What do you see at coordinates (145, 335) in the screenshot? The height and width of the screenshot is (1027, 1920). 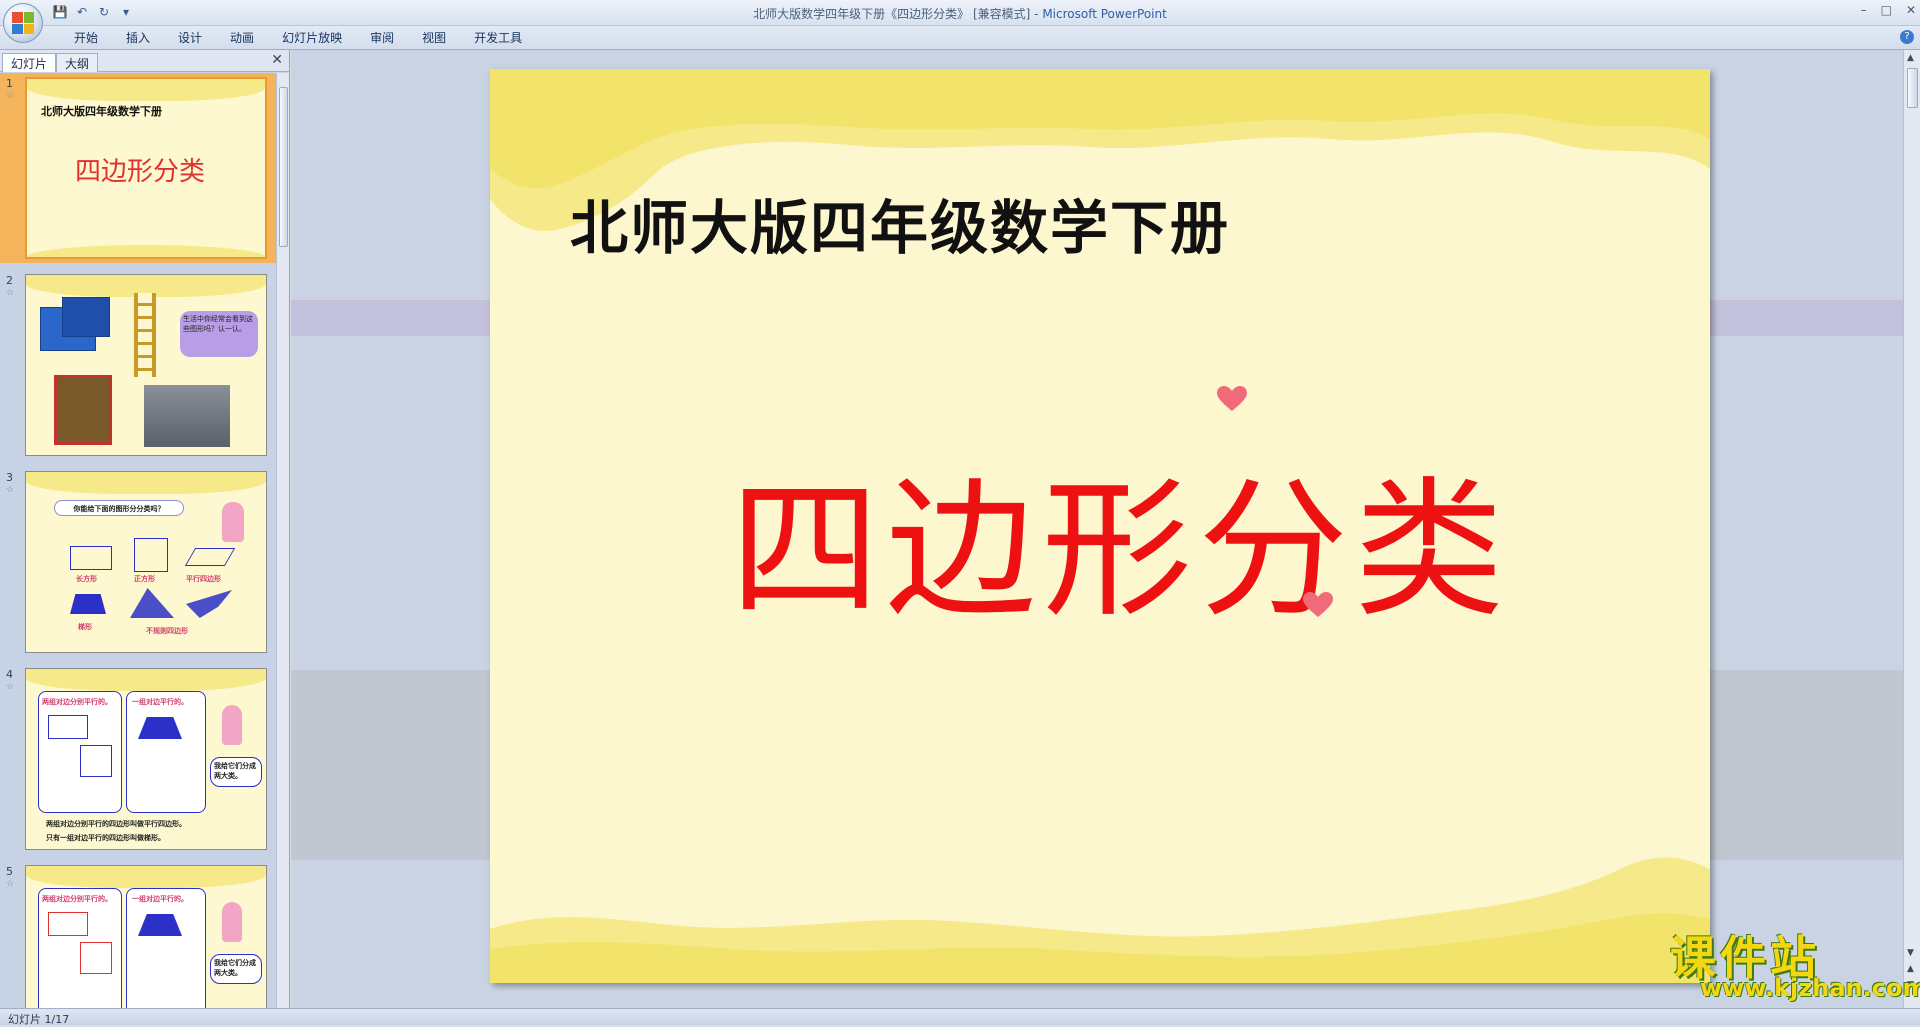 I see `ladder-image` at bounding box center [145, 335].